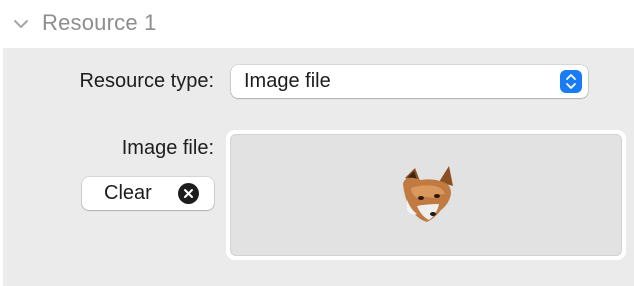  What do you see at coordinates (21, 24) in the screenshot?
I see `chevron-down-icon` at bounding box center [21, 24].